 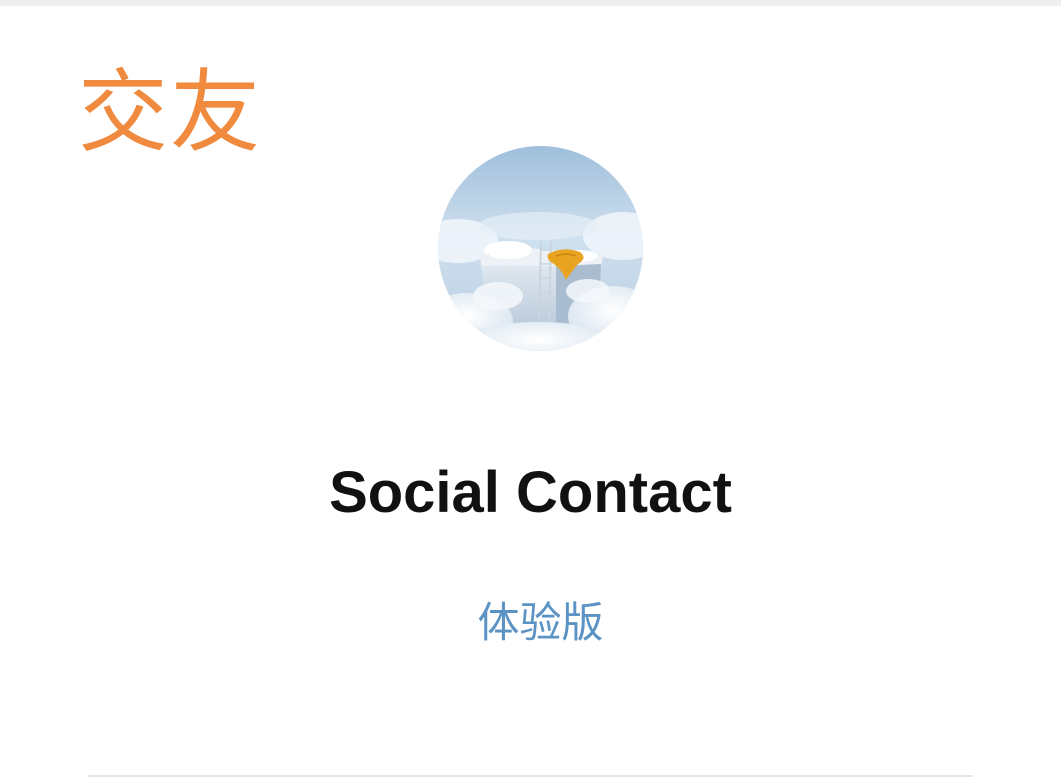 What do you see at coordinates (530, 3) in the screenshot?
I see `top-border` at bounding box center [530, 3].